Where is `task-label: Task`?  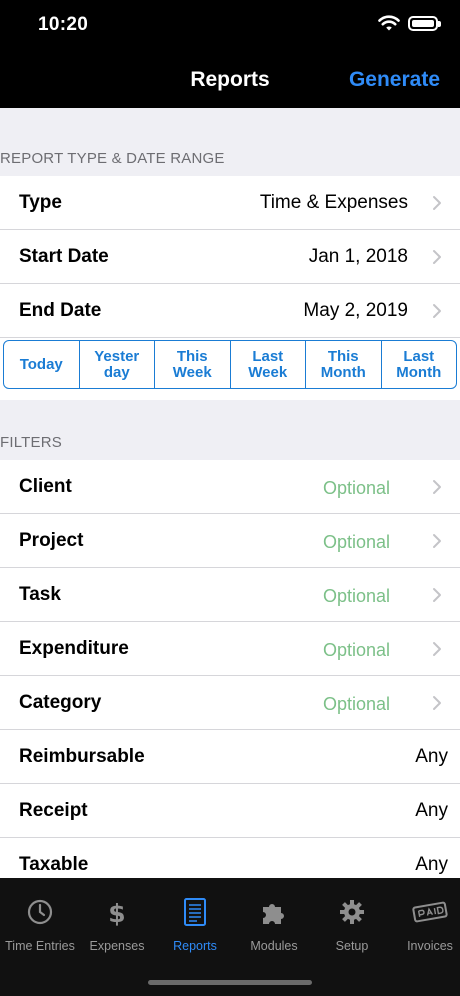
task-label: Task is located at coordinates (40, 594).